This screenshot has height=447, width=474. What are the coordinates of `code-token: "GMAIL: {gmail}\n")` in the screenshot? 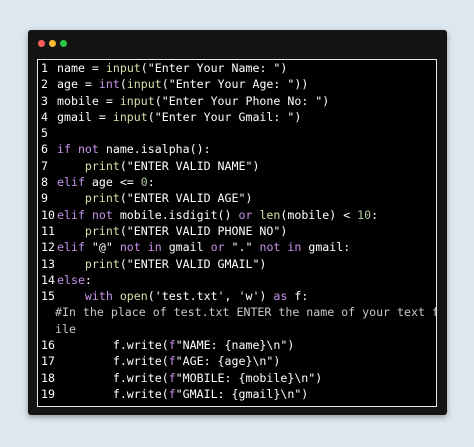 It's located at (242, 393).